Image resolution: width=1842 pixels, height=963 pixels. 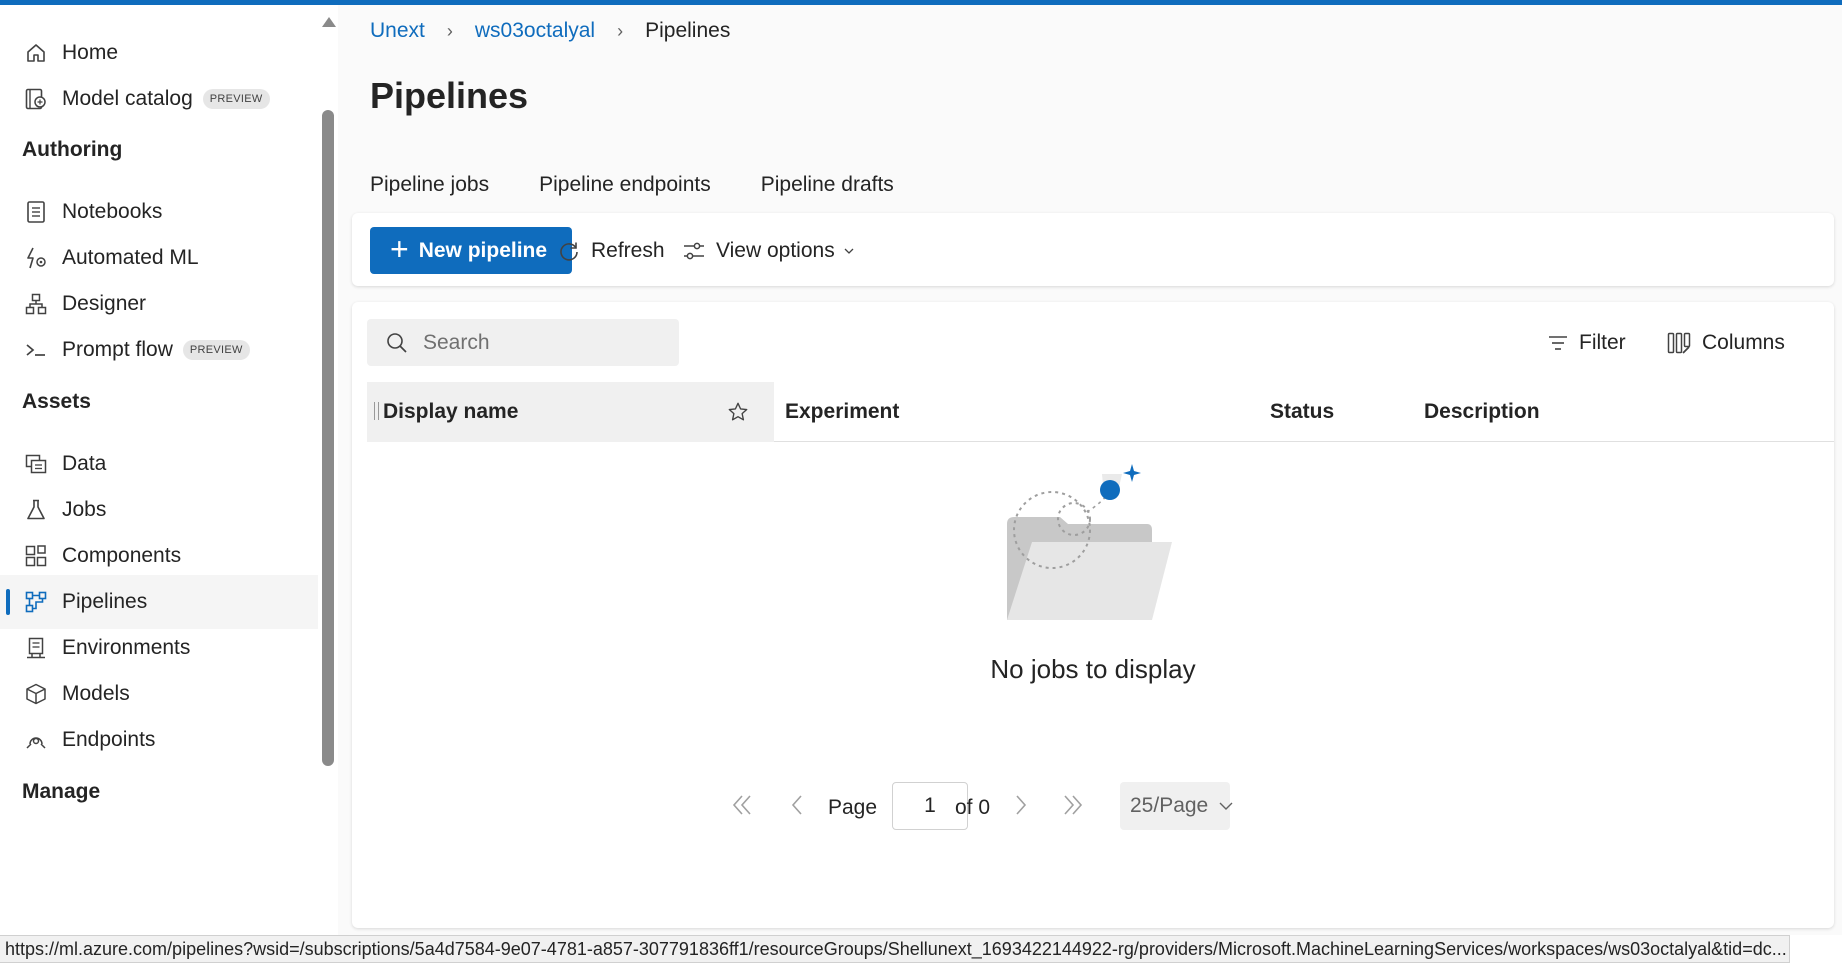 What do you see at coordinates (36, 258) in the screenshot?
I see `automated-ml-icon` at bounding box center [36, 258].